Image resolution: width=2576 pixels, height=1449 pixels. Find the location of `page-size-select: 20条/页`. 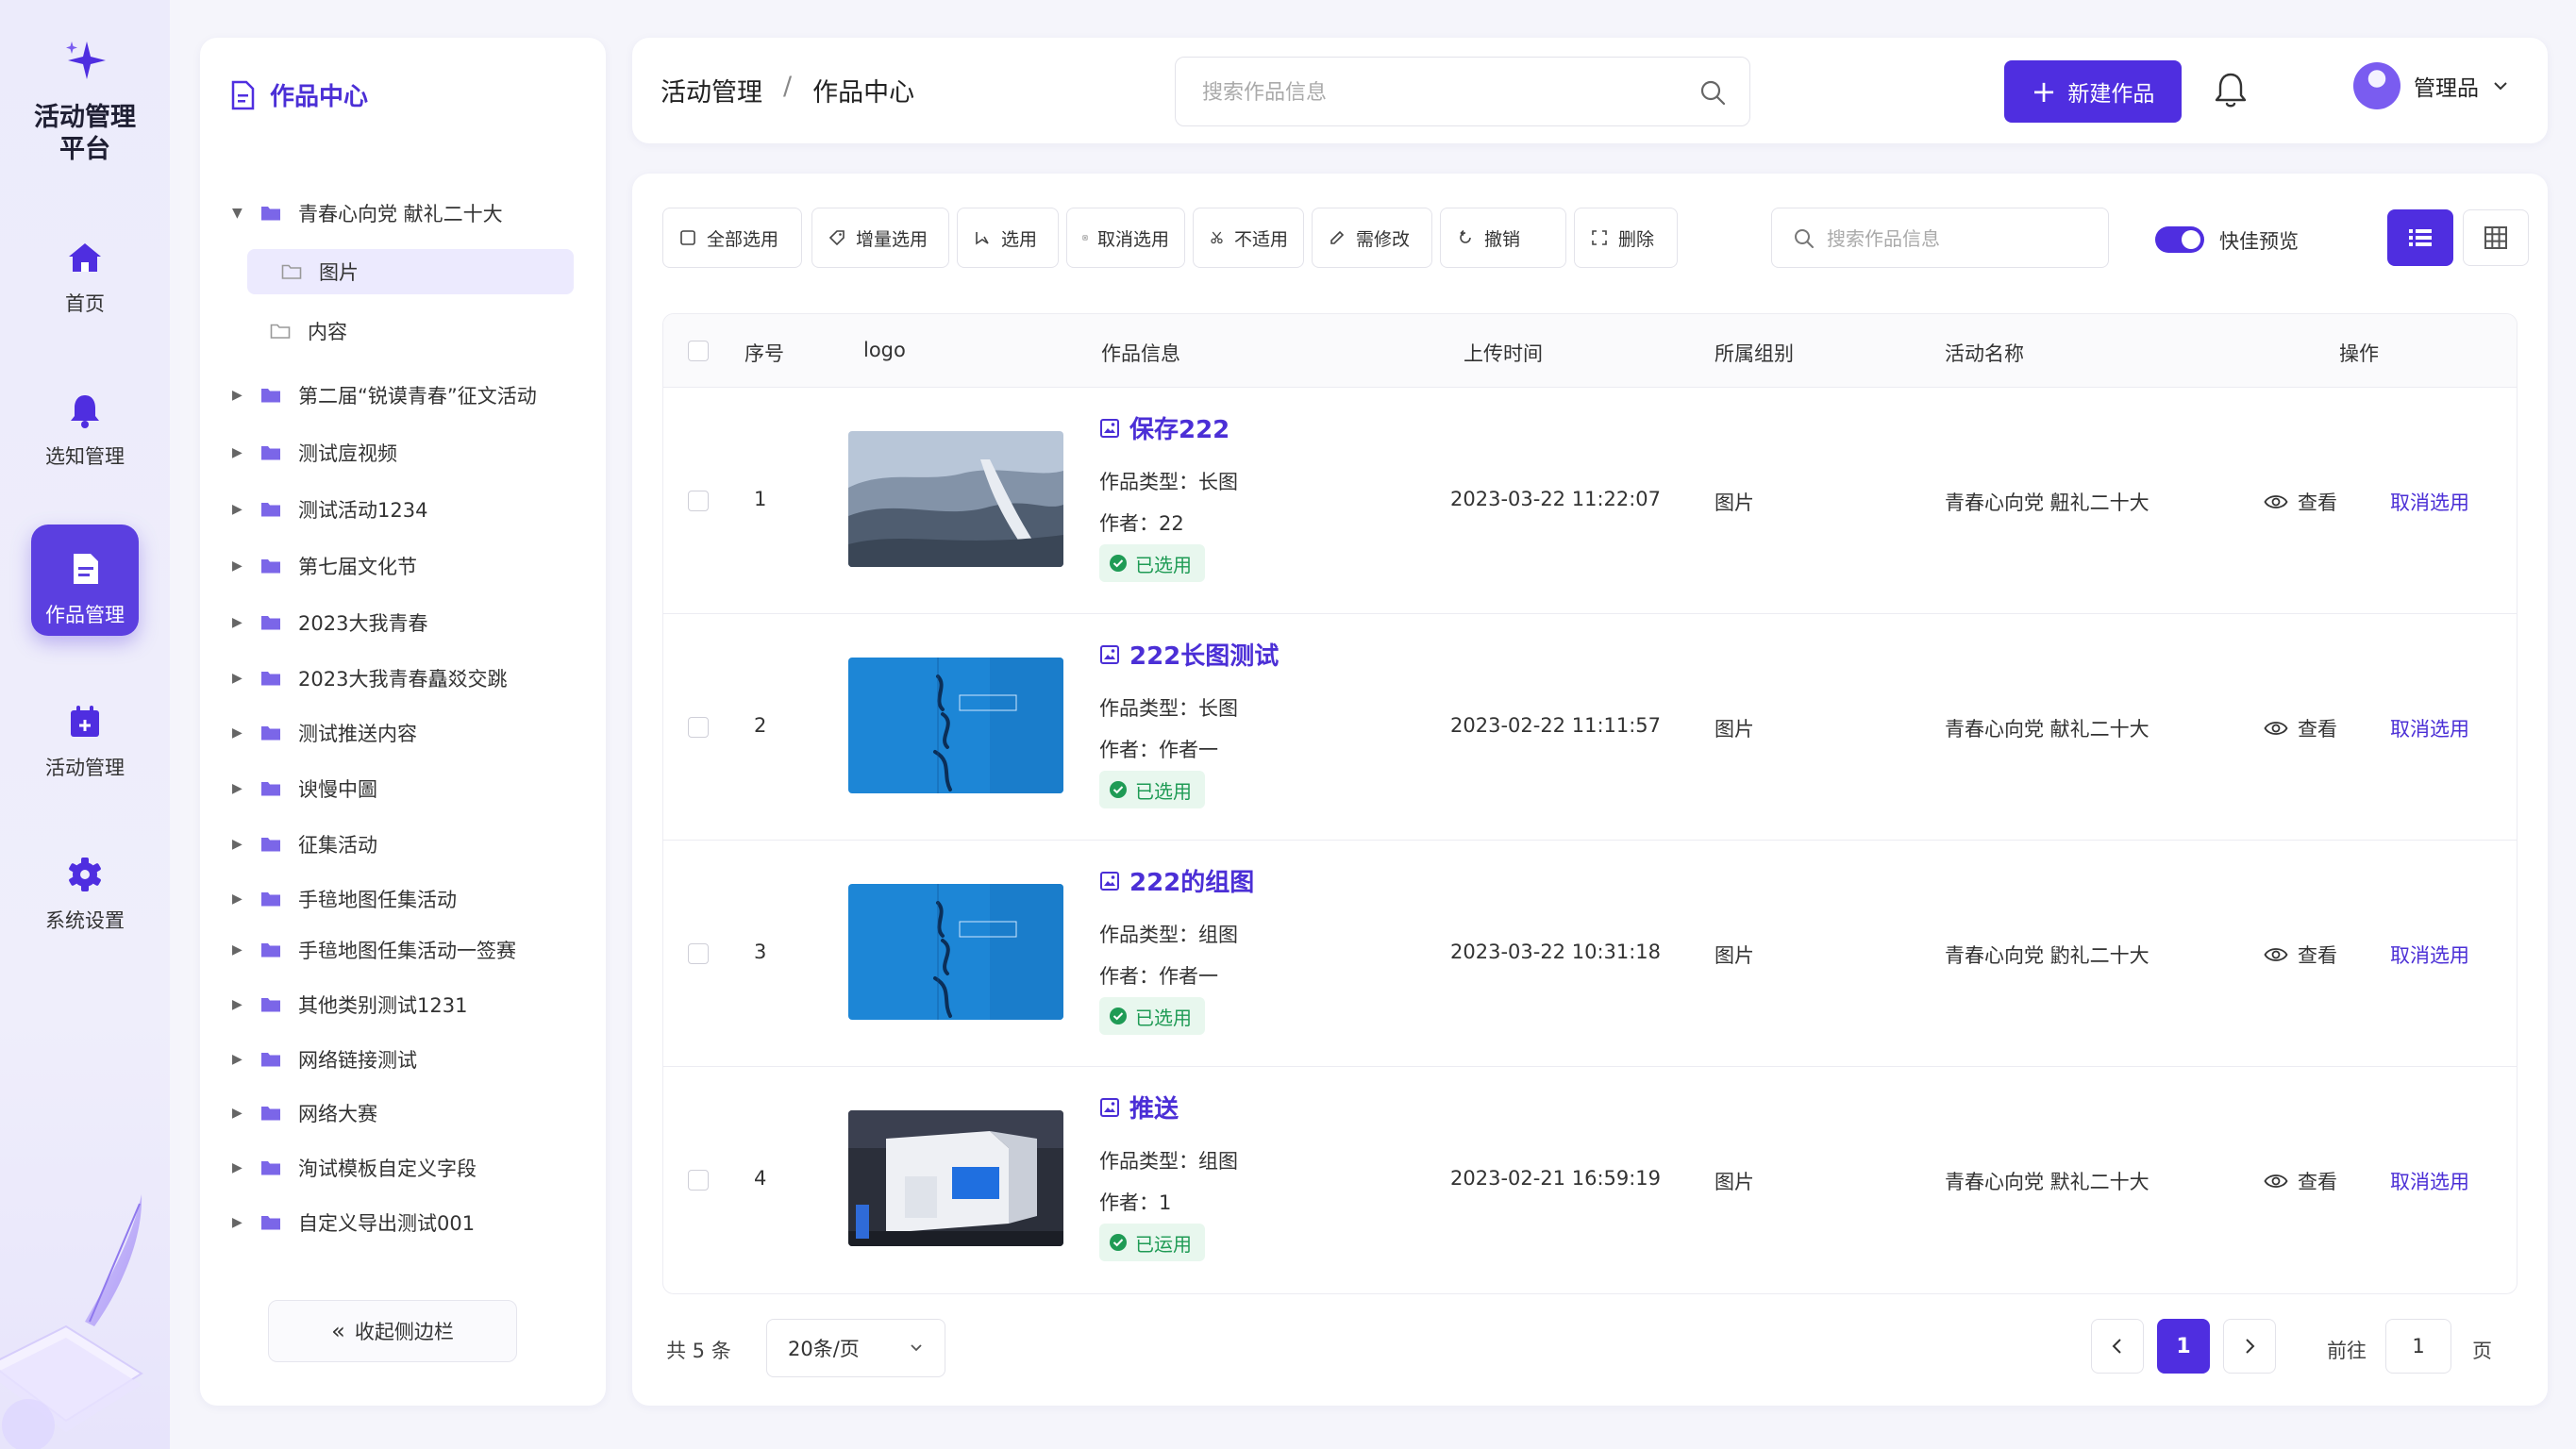

page-size-select: 20条/页 is located at coordinates (855, 1348).